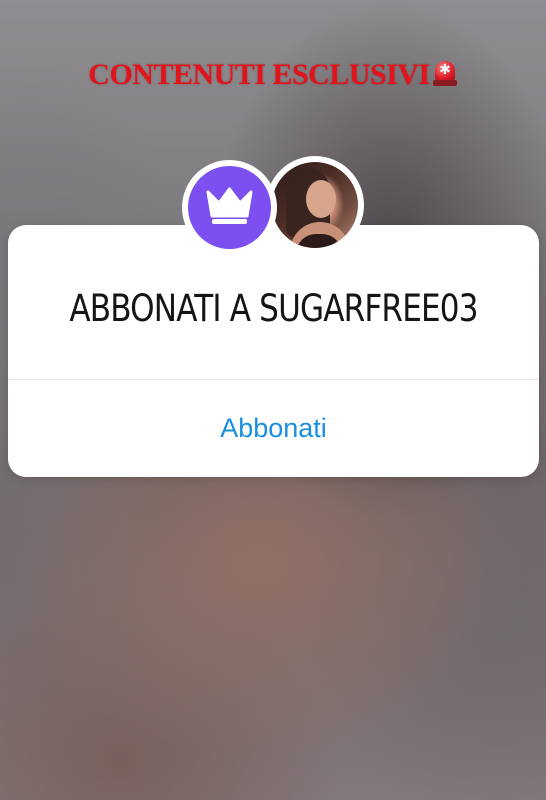  I want to click on promo-title: CONTENUTI ESCLUSIVI, so click(259, 74).